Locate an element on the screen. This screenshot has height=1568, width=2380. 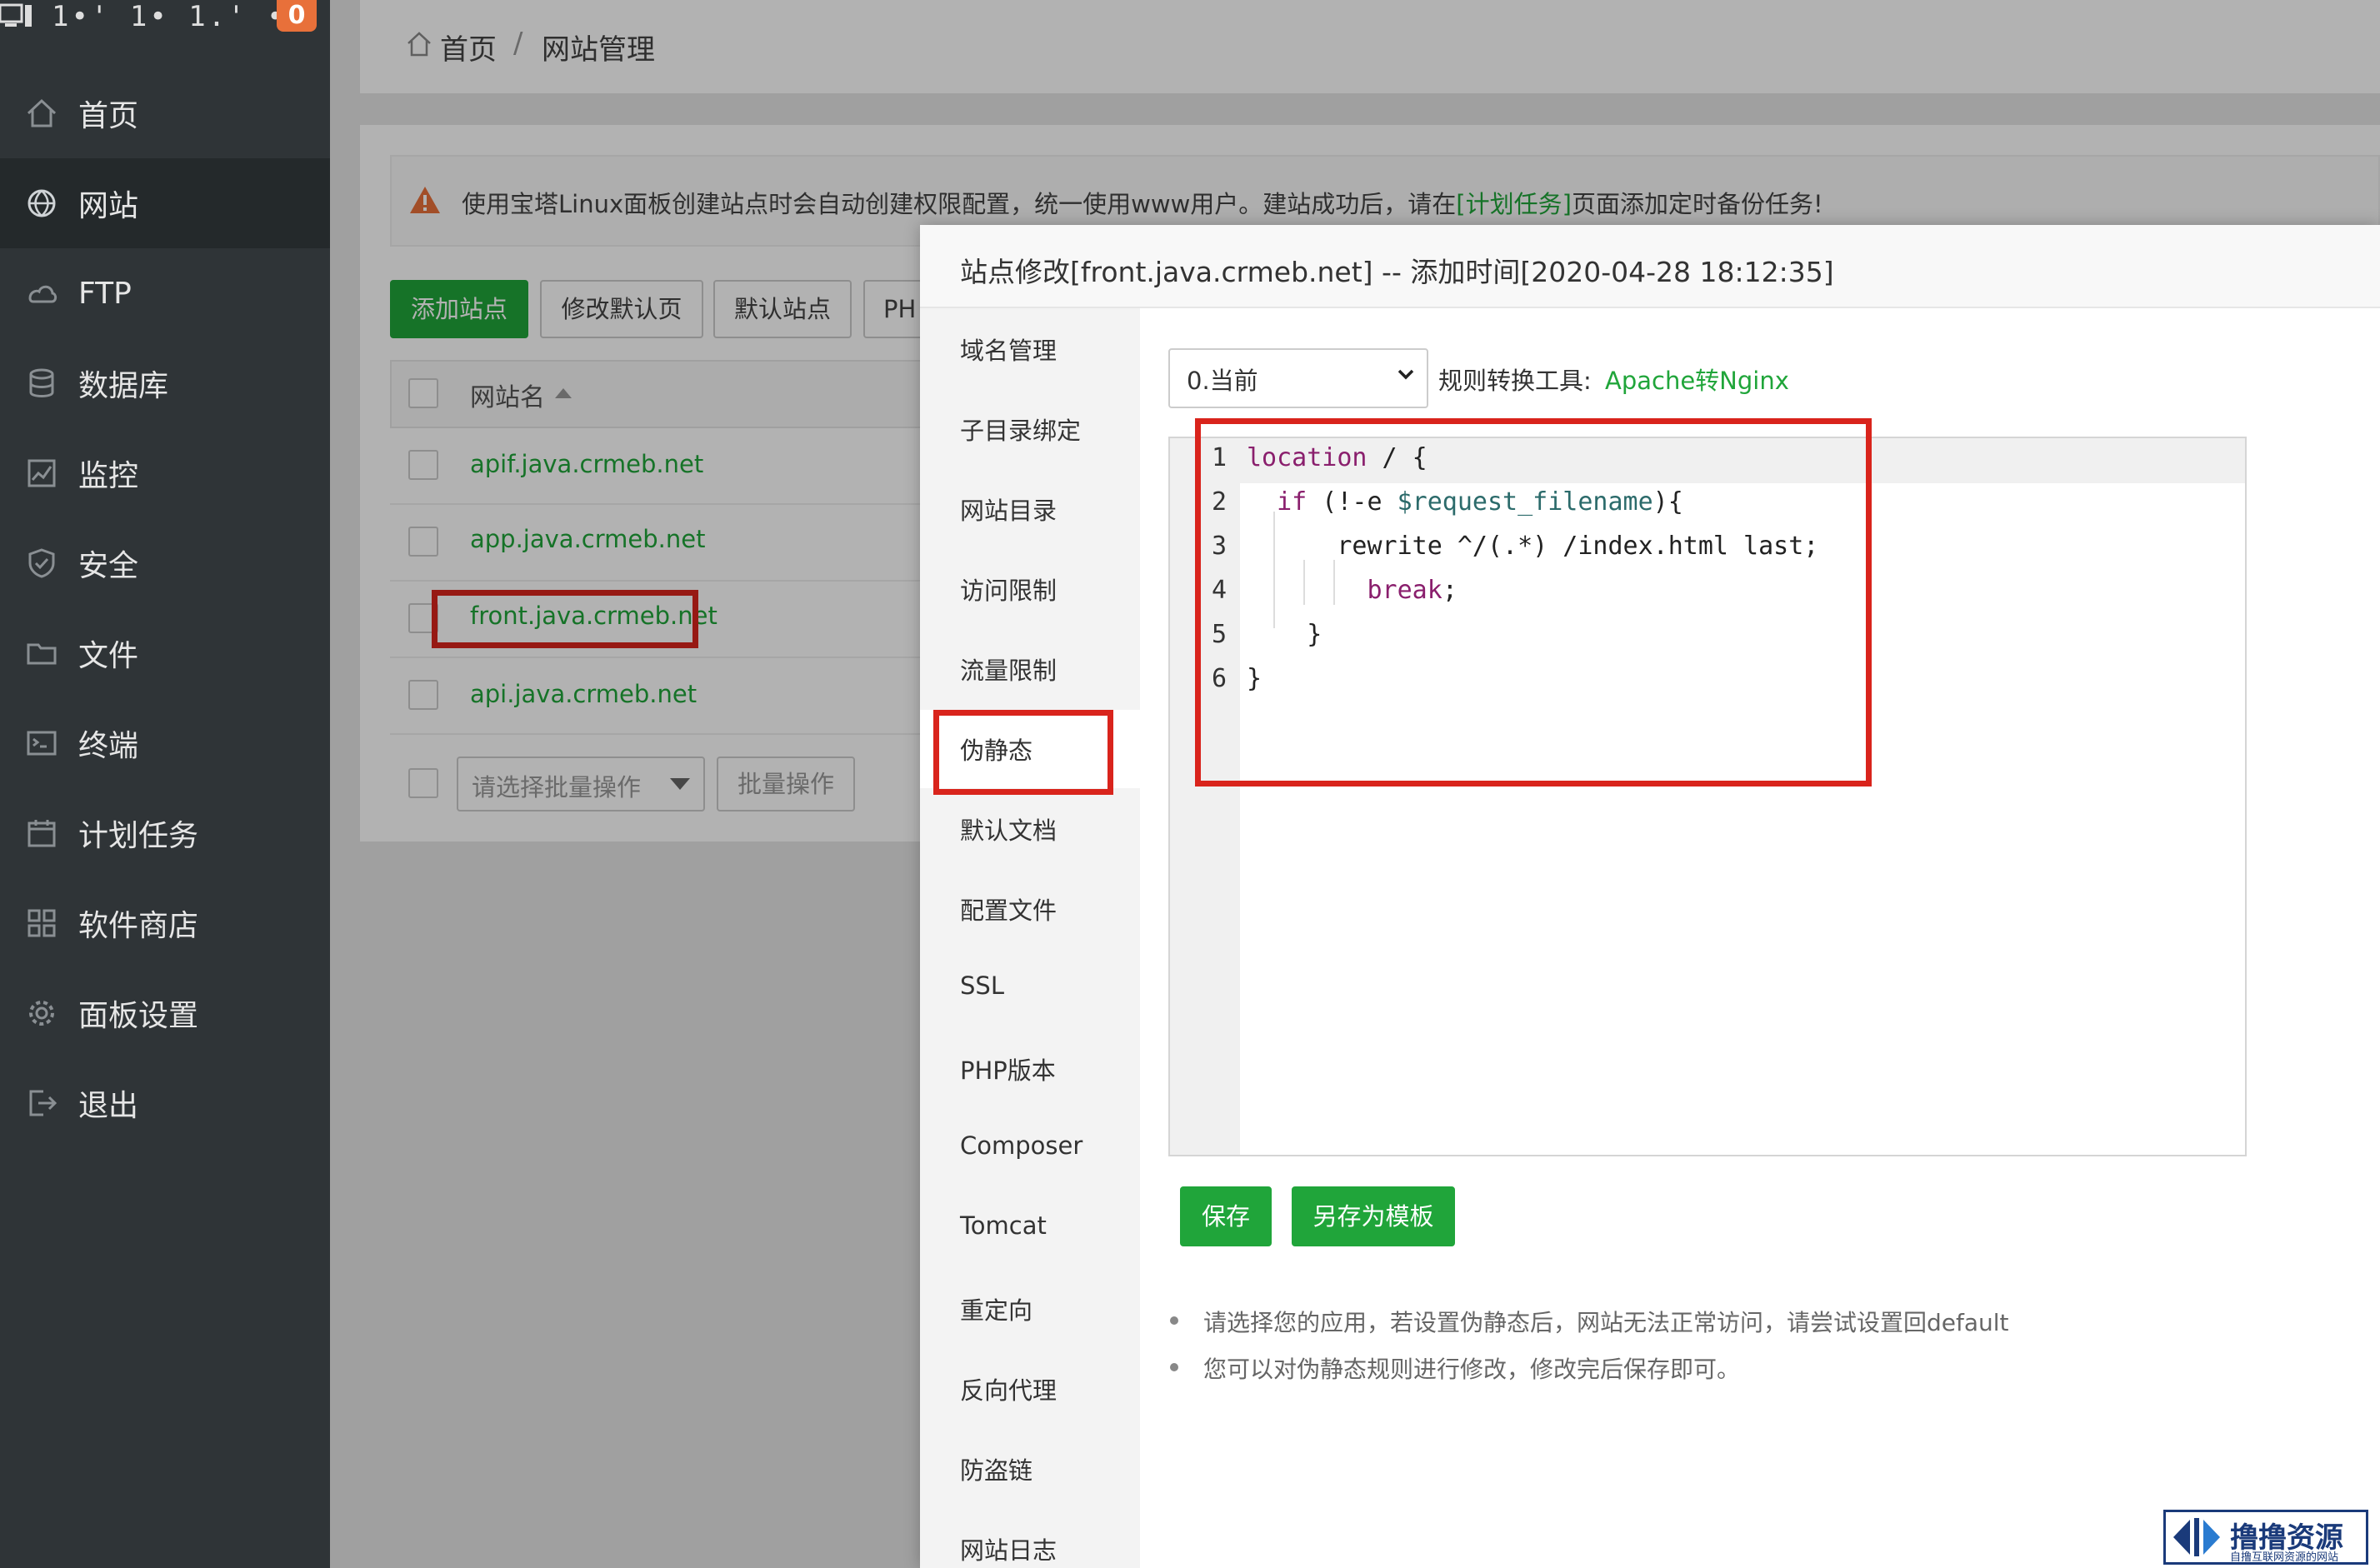
sidebar-item-6: 安全 is located at coordinates (165, 563).